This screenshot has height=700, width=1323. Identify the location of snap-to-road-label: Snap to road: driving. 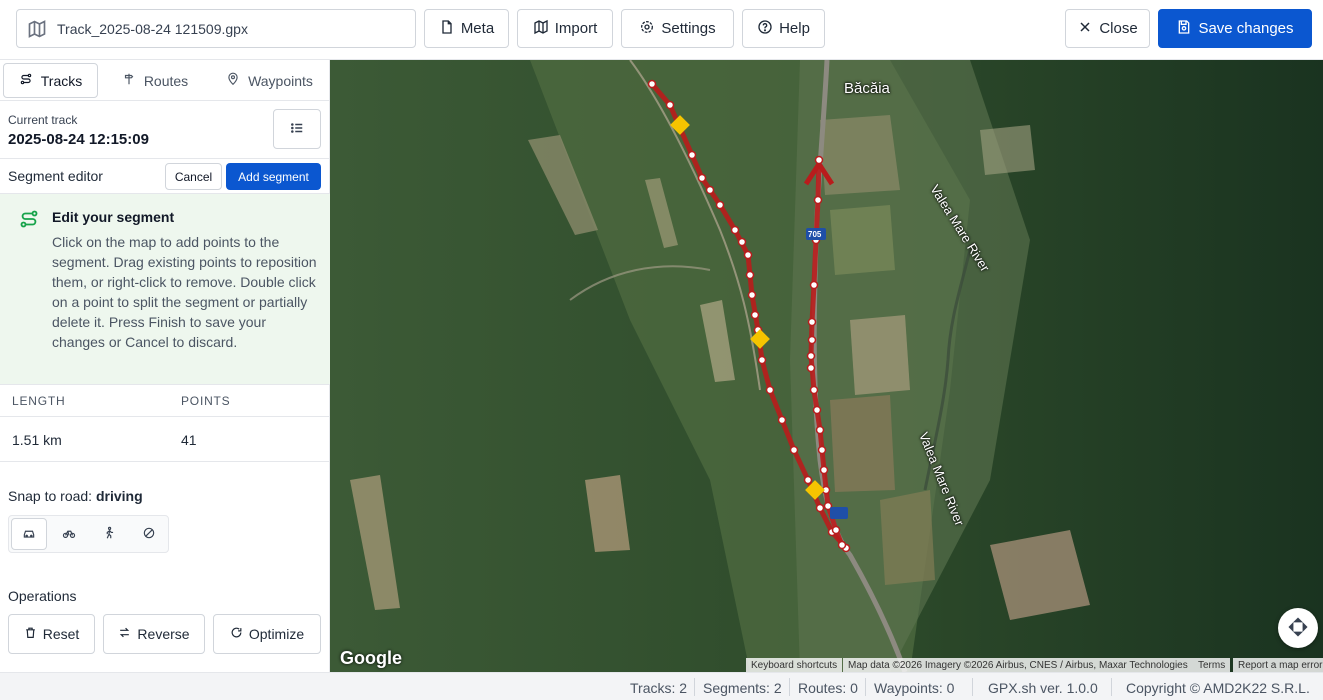
(75, 496).